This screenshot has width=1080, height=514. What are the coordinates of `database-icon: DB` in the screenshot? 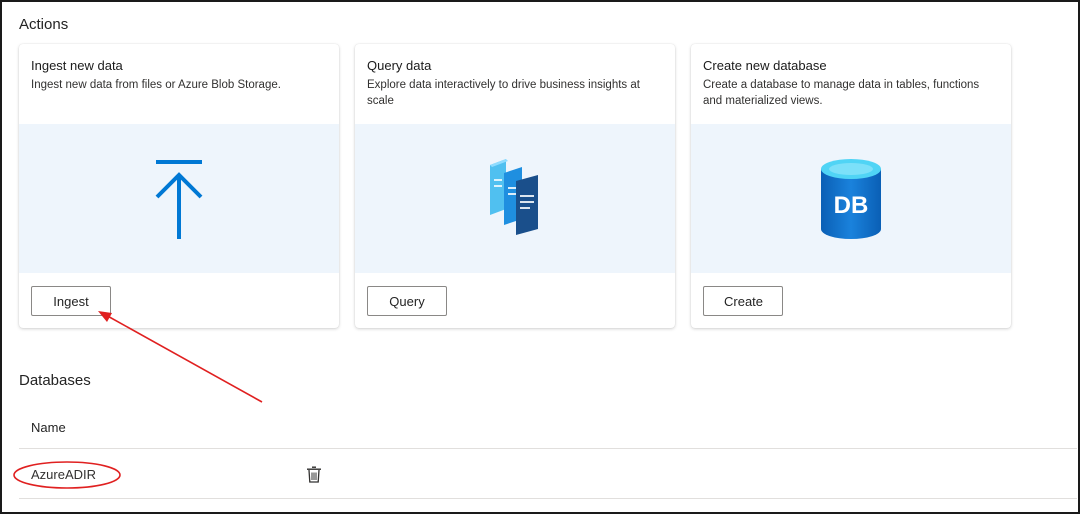 It's located at (851, 198).